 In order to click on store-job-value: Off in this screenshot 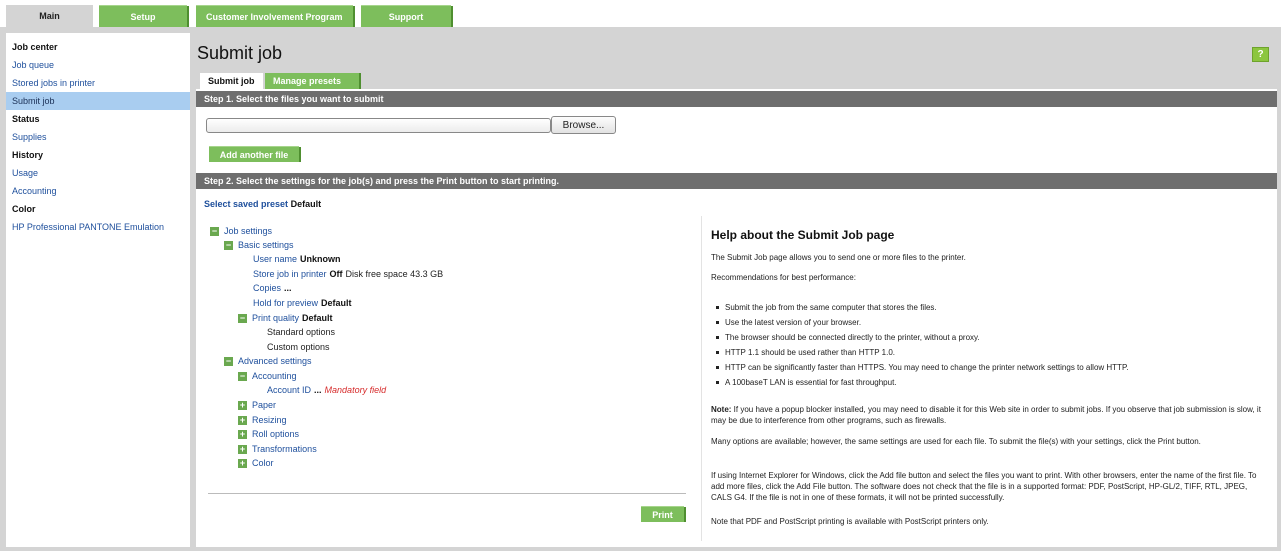, I will do `click(336, 274)`.